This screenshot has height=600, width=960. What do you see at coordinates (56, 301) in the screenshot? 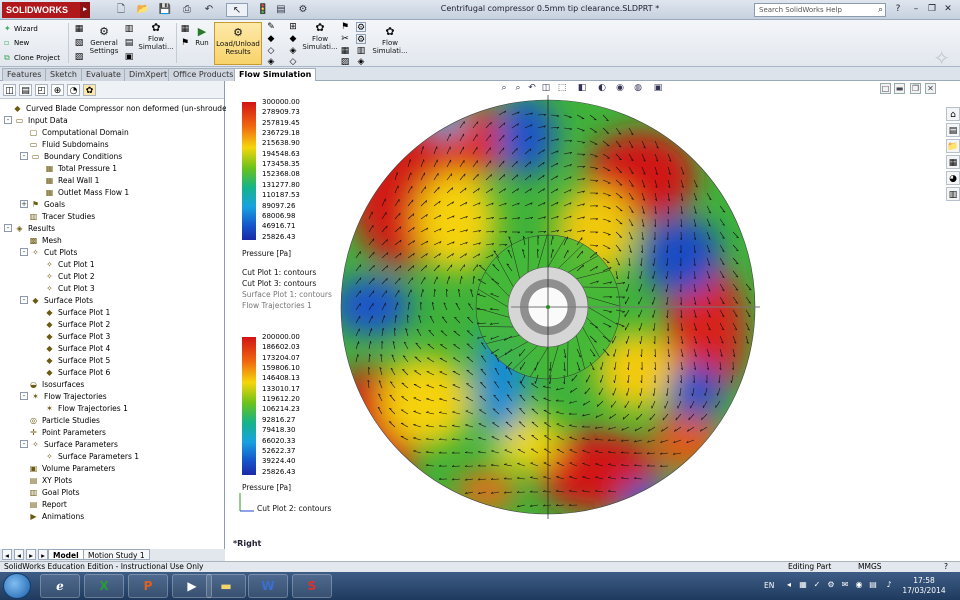
I see `tree-item: - ◆ Surface Plots` at bounding box center [56, 301].